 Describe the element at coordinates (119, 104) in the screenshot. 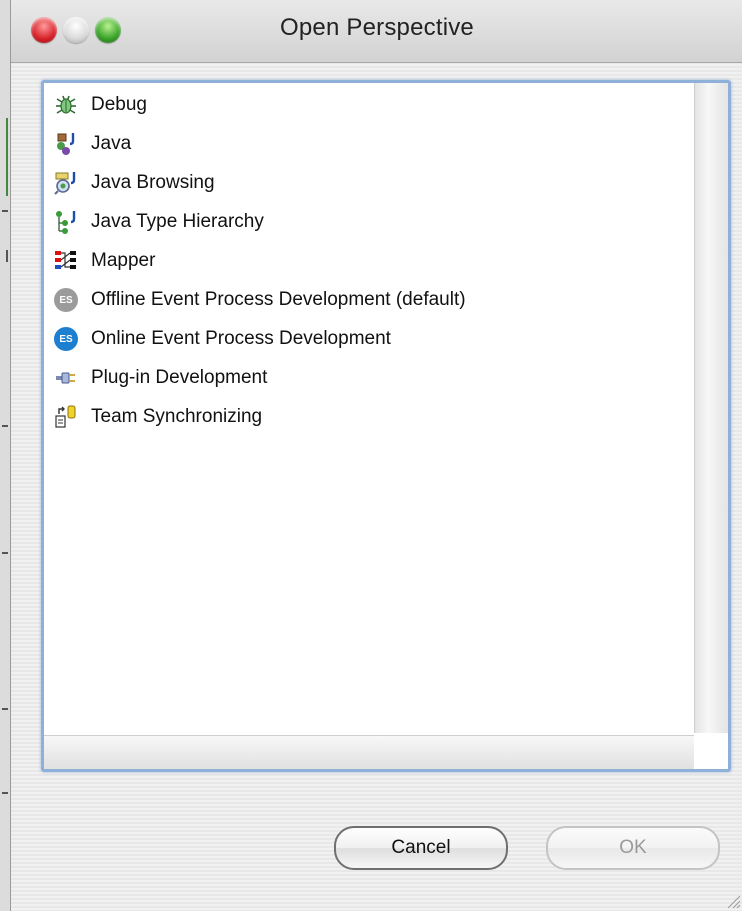

I see `perspective-label: Debug` at that location.